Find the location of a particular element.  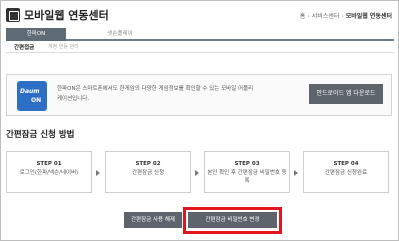

section-title: 간편잠금 신청 방법 is located at coordinates (40, 135).